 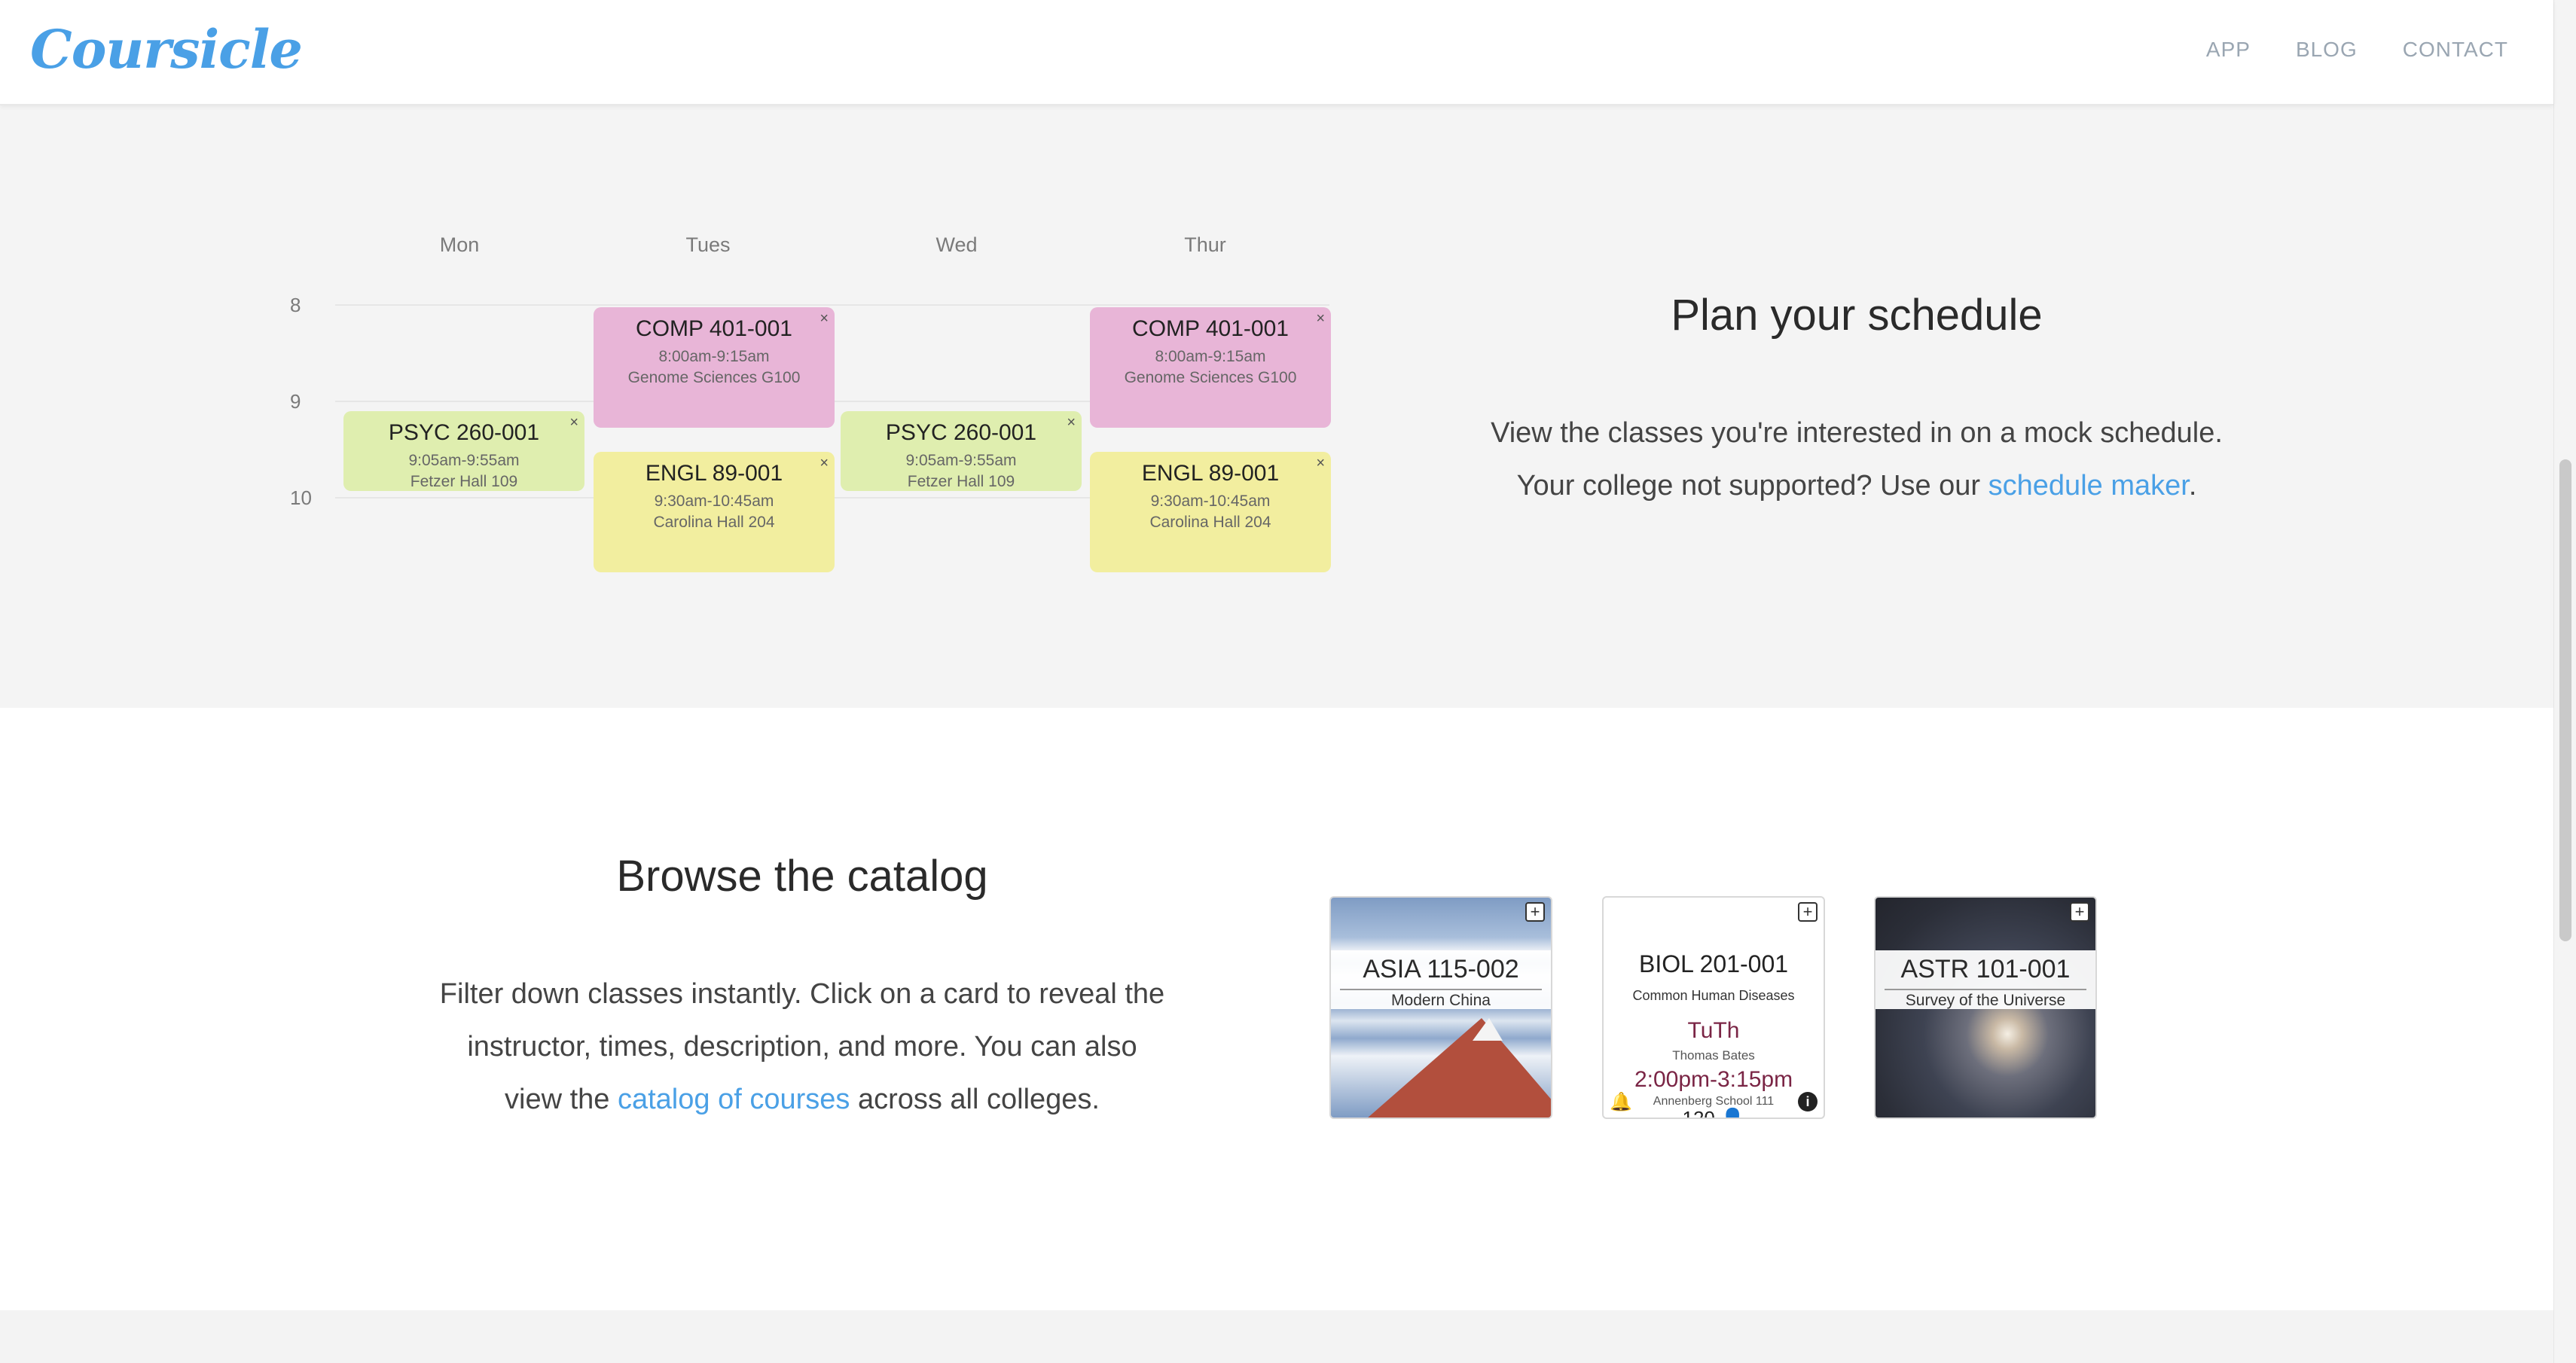 What do you see at coordinates (1456, 1068) in the screenshot?
I see `mountain-artwork` at bounding box center [1456, 1068].